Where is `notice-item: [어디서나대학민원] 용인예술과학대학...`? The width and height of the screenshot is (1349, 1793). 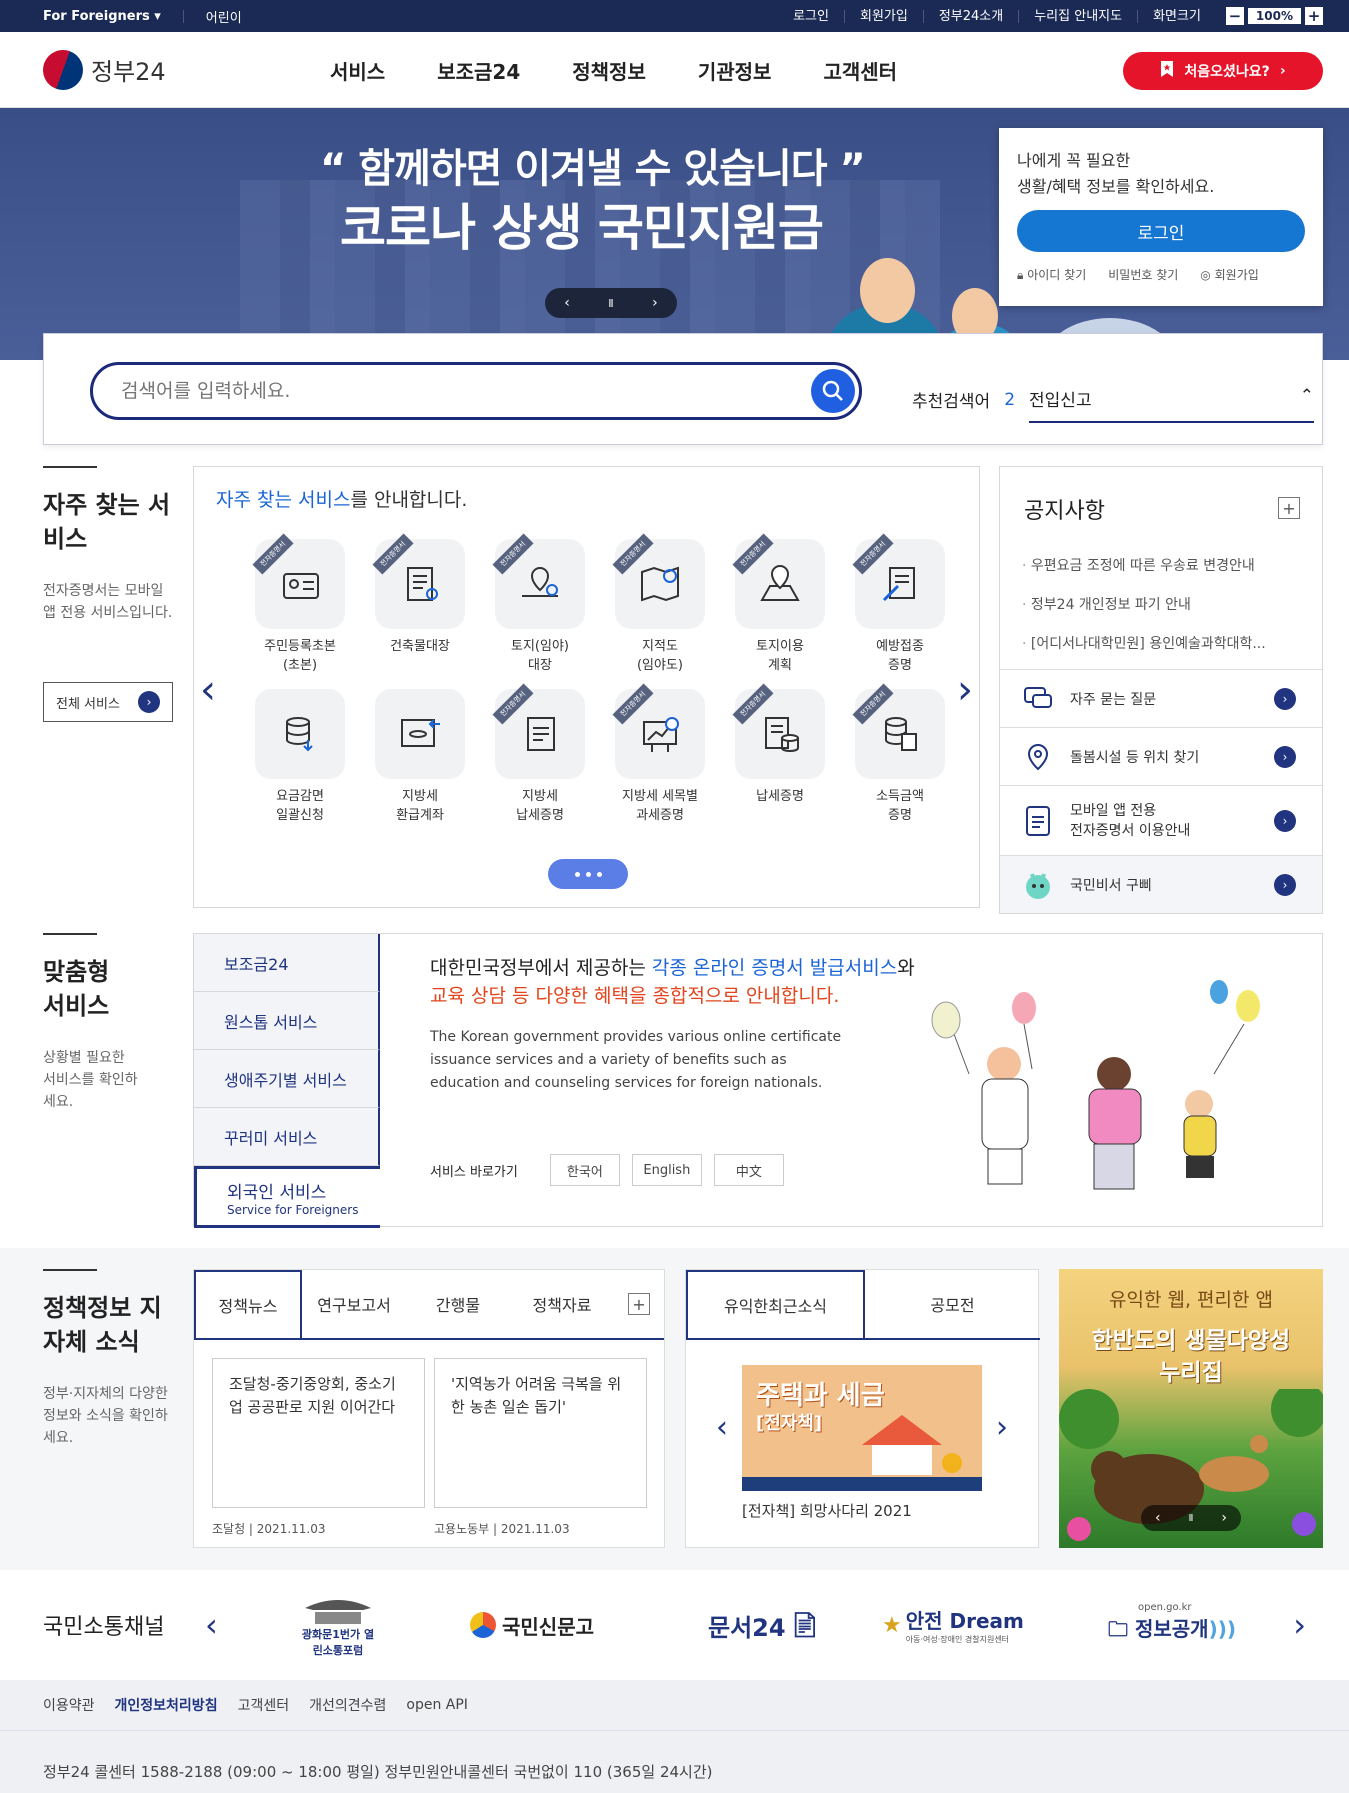 notice-item: [어디서나대학민원] 용인예술과학대학... is located at coordinates (1144, 644).